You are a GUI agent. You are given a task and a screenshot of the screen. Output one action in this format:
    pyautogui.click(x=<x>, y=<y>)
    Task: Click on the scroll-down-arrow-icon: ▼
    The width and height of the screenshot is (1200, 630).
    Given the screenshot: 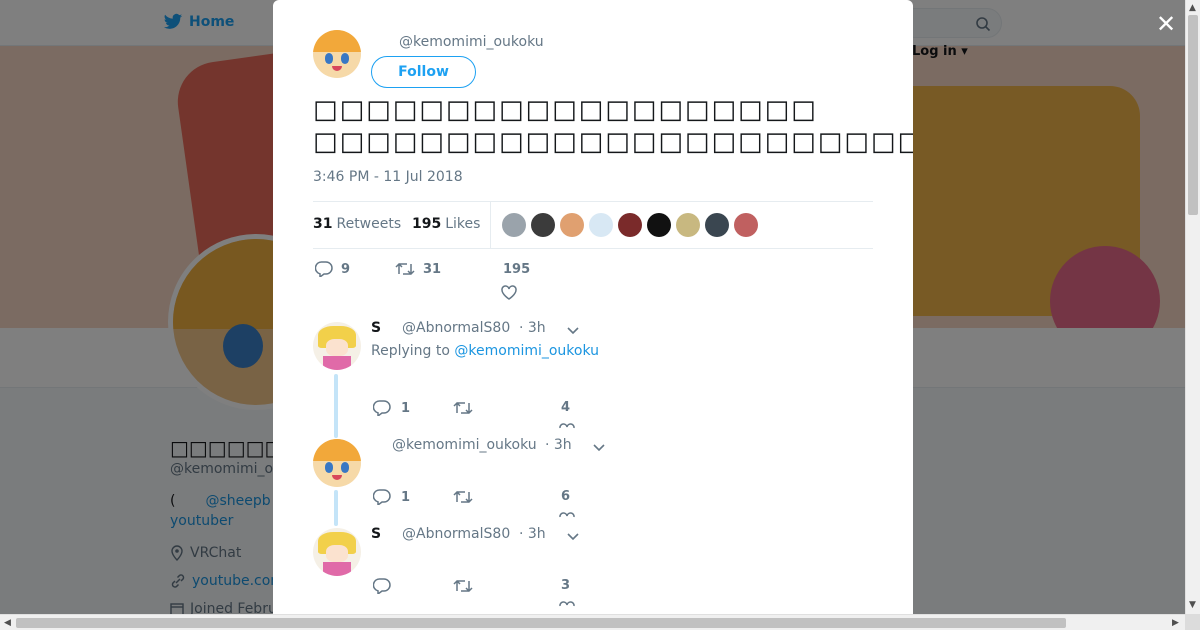 What is the action you would take?
    pyautogui.click(x=1192, y=605)
    